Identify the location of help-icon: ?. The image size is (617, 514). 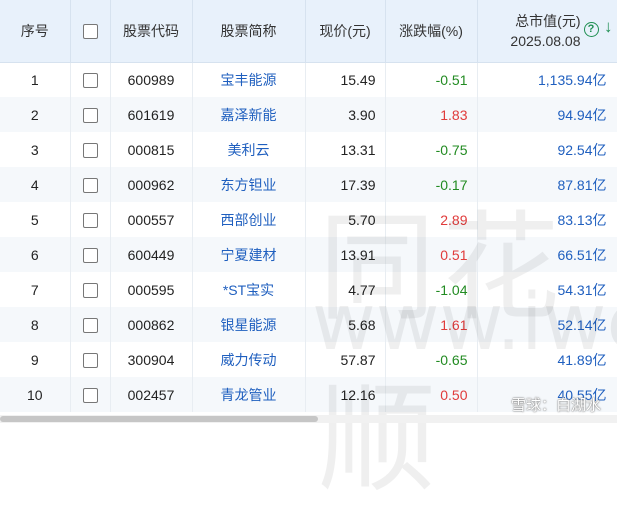
(591, 29).